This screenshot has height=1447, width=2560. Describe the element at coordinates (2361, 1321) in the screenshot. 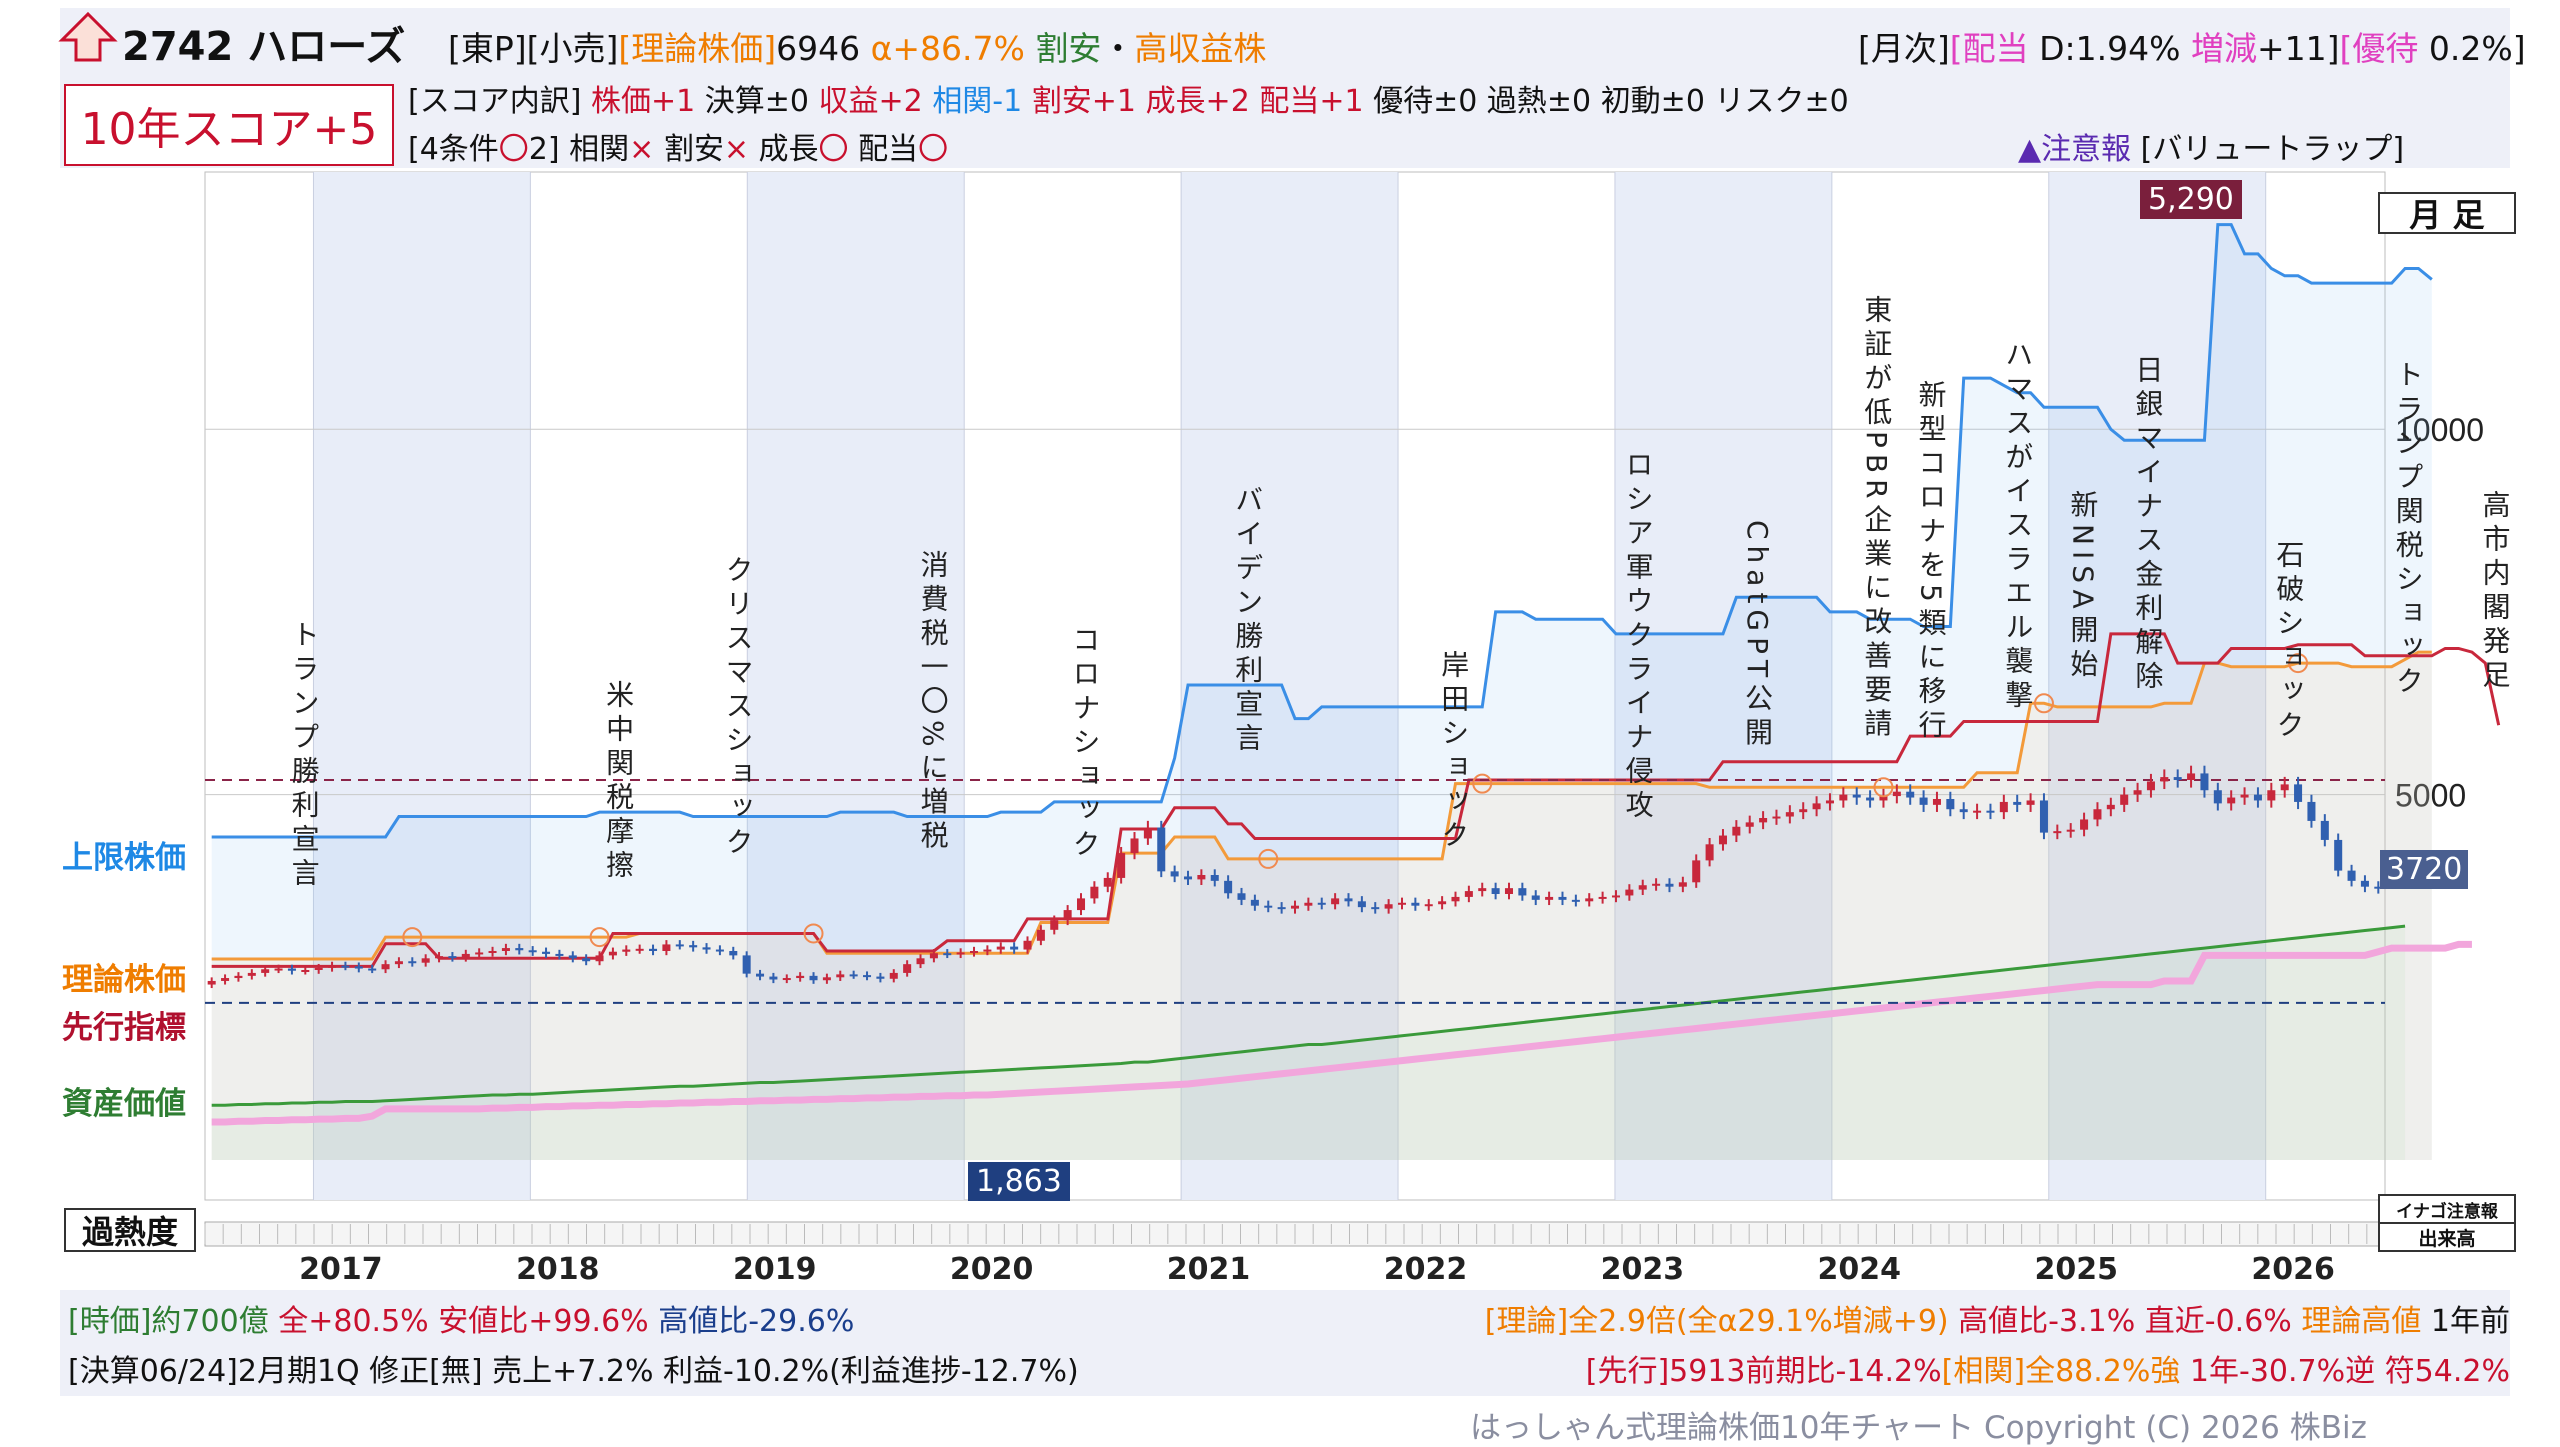

I see `theory-high-label: 理論高値` at that location.